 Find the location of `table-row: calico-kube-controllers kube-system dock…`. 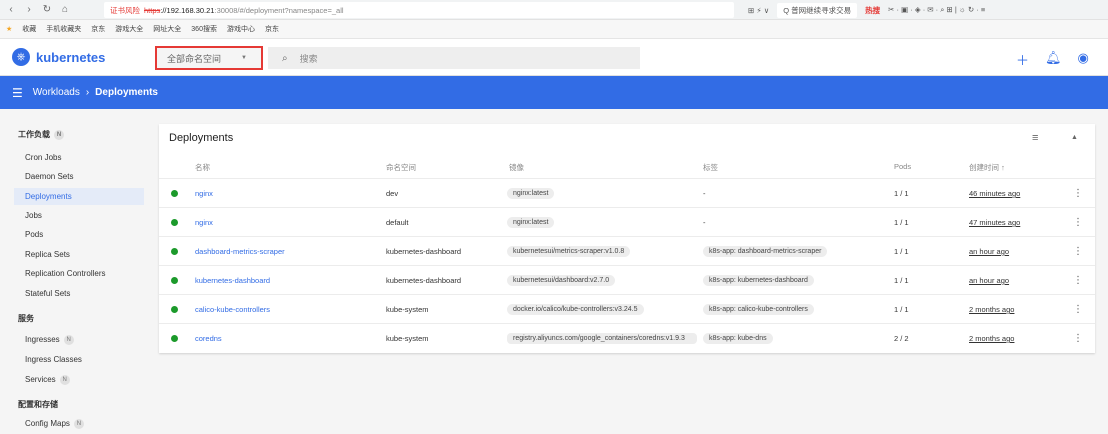

table-row: calico-kube-controllers kube-system dock… is located at coordinates (627, 308).